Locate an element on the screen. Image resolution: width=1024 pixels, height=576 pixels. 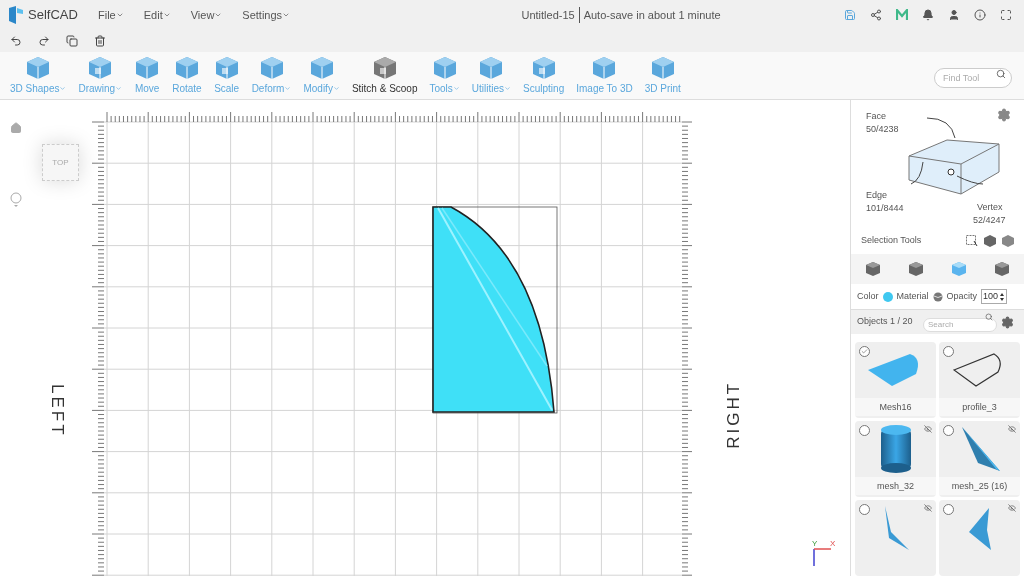
undo-icon is located at coordinates (16, 41).